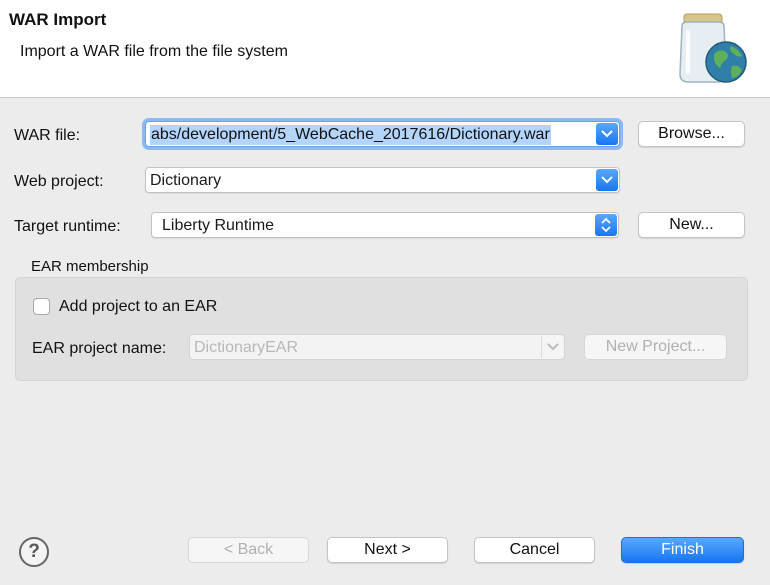 This screenshot has width=770, height=585. I want to click on target-runtime-stepper-button, so click(606, 225).